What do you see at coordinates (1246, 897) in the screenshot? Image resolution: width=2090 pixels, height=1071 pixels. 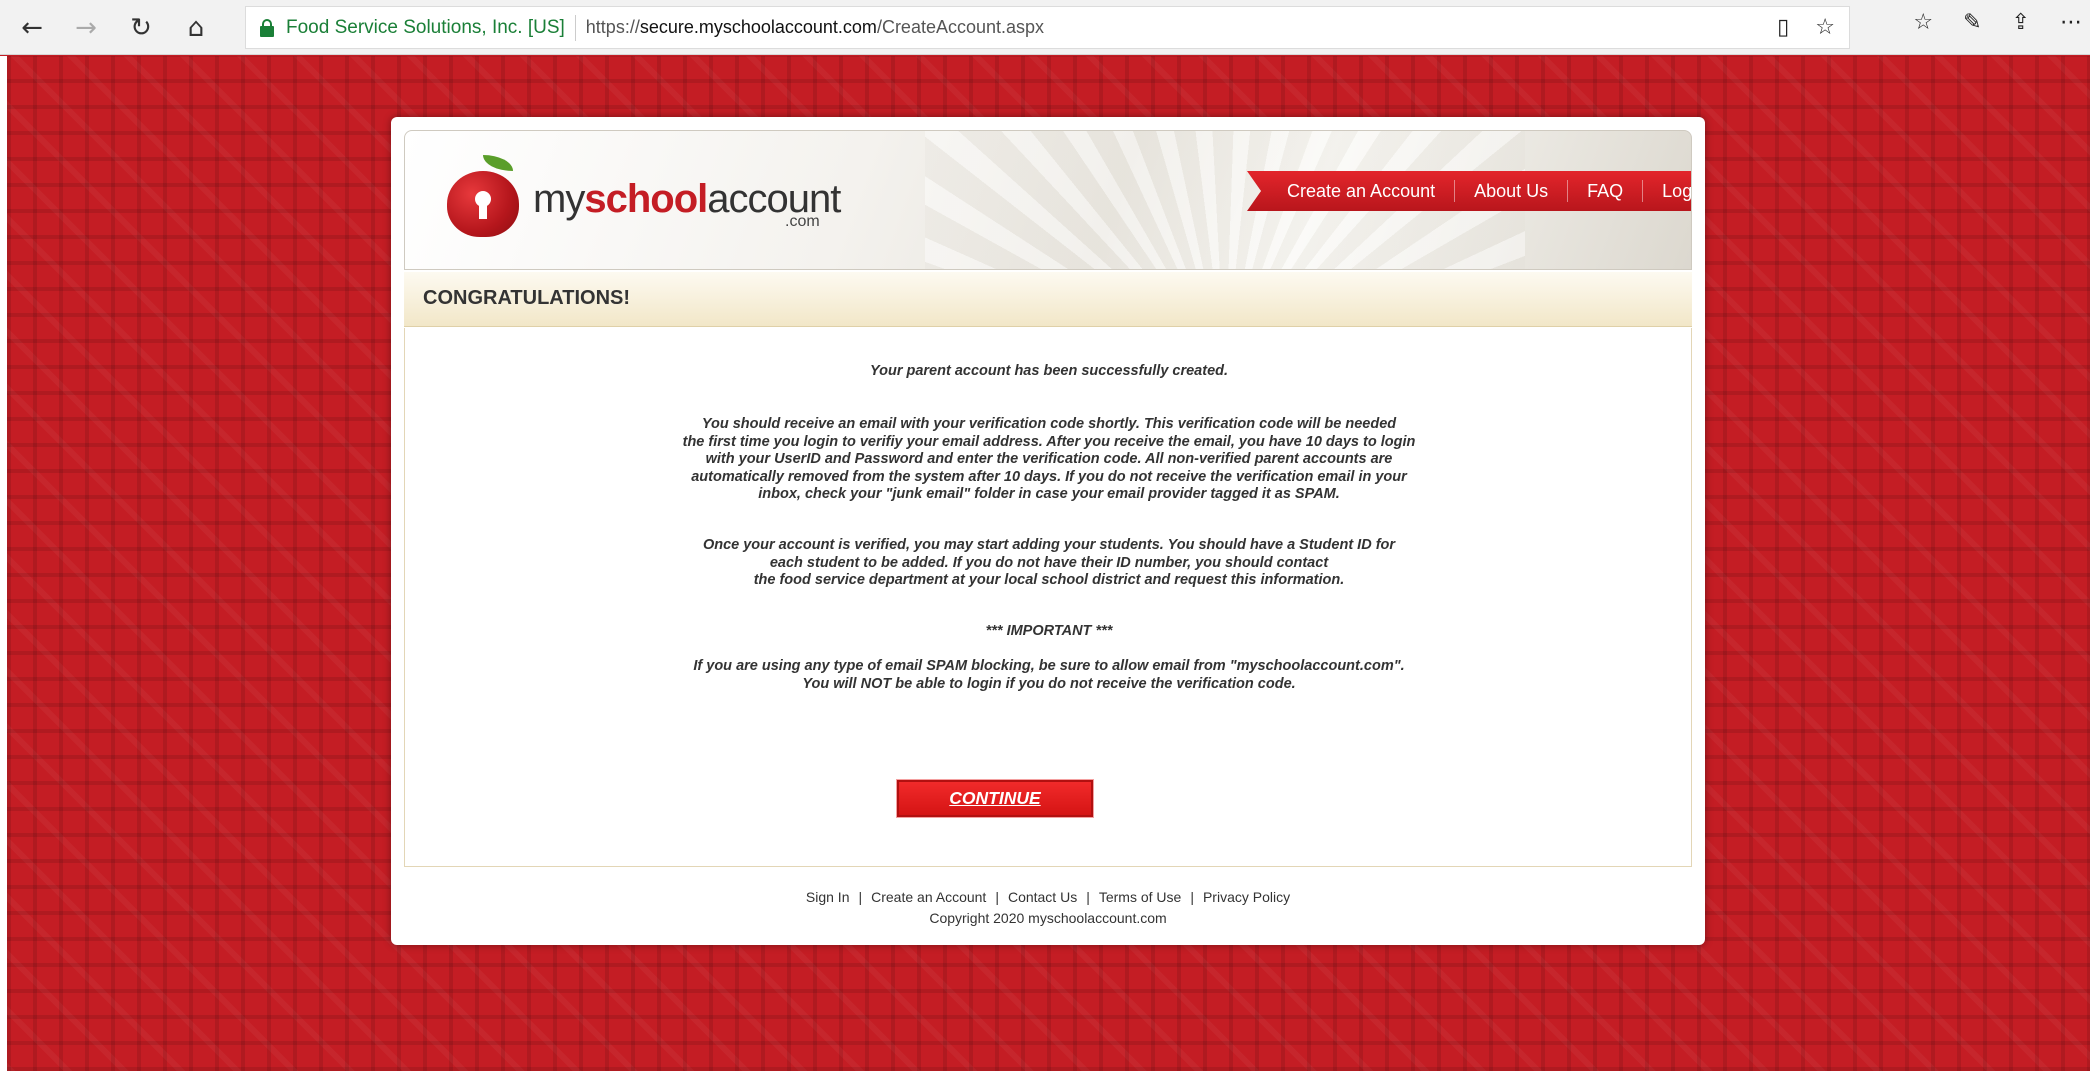 I see `footer-privacy: Privacy Policy` at bounding box center [1246, 897].